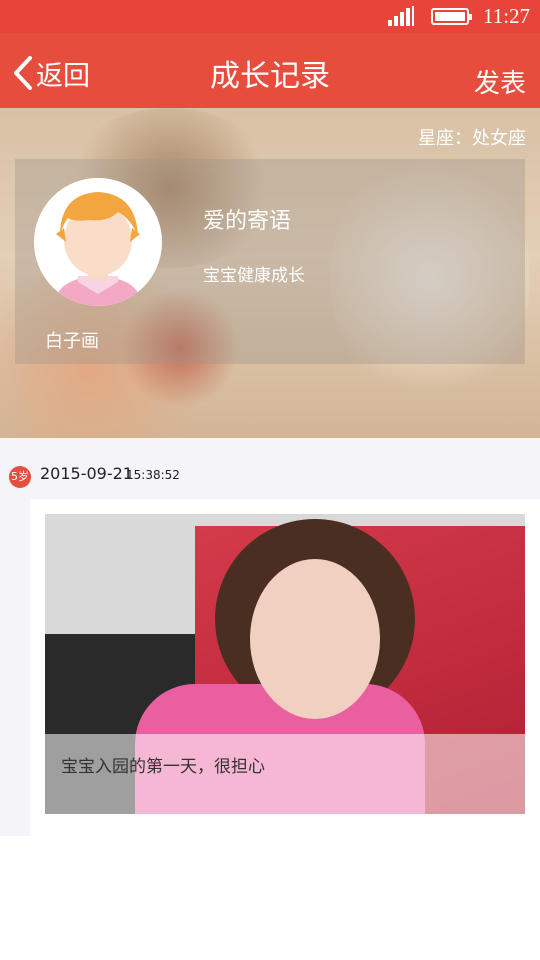 Image resolution: width=540 pixels, height=960 pixels. I want to click on motto-text: 宝宝健康成长, so click(254, 276).